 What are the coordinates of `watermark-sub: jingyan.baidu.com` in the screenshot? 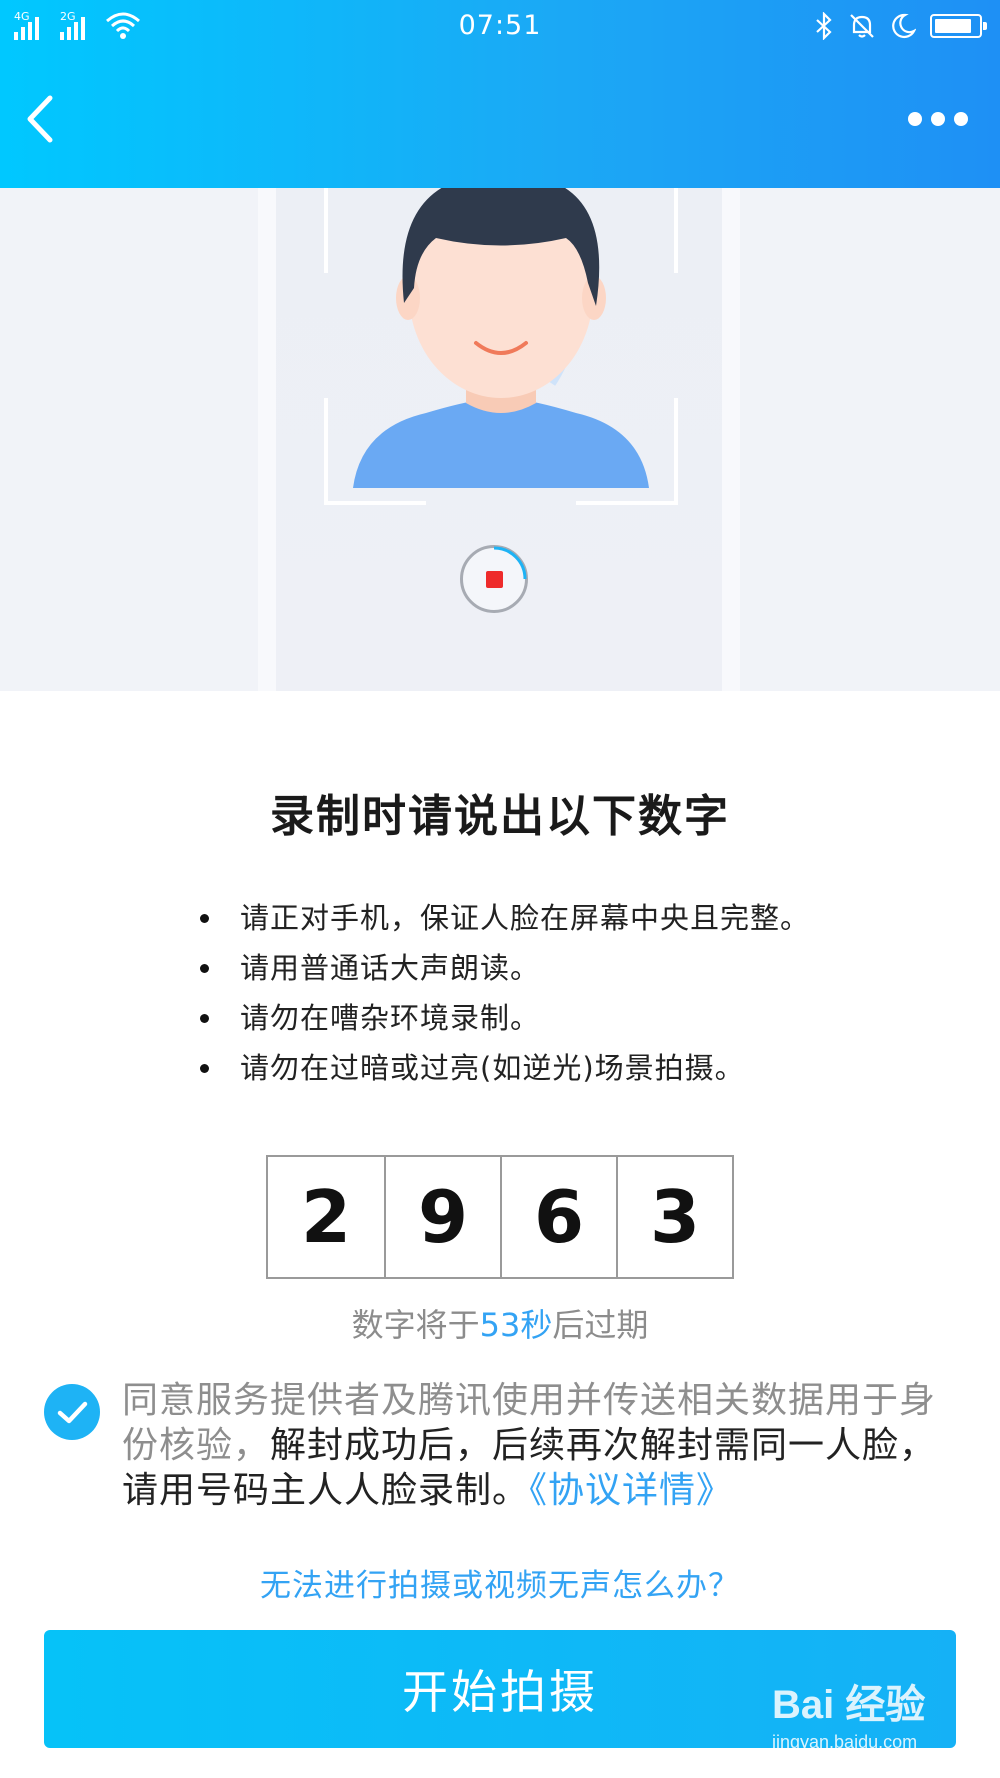 It's located at (845, 1742).